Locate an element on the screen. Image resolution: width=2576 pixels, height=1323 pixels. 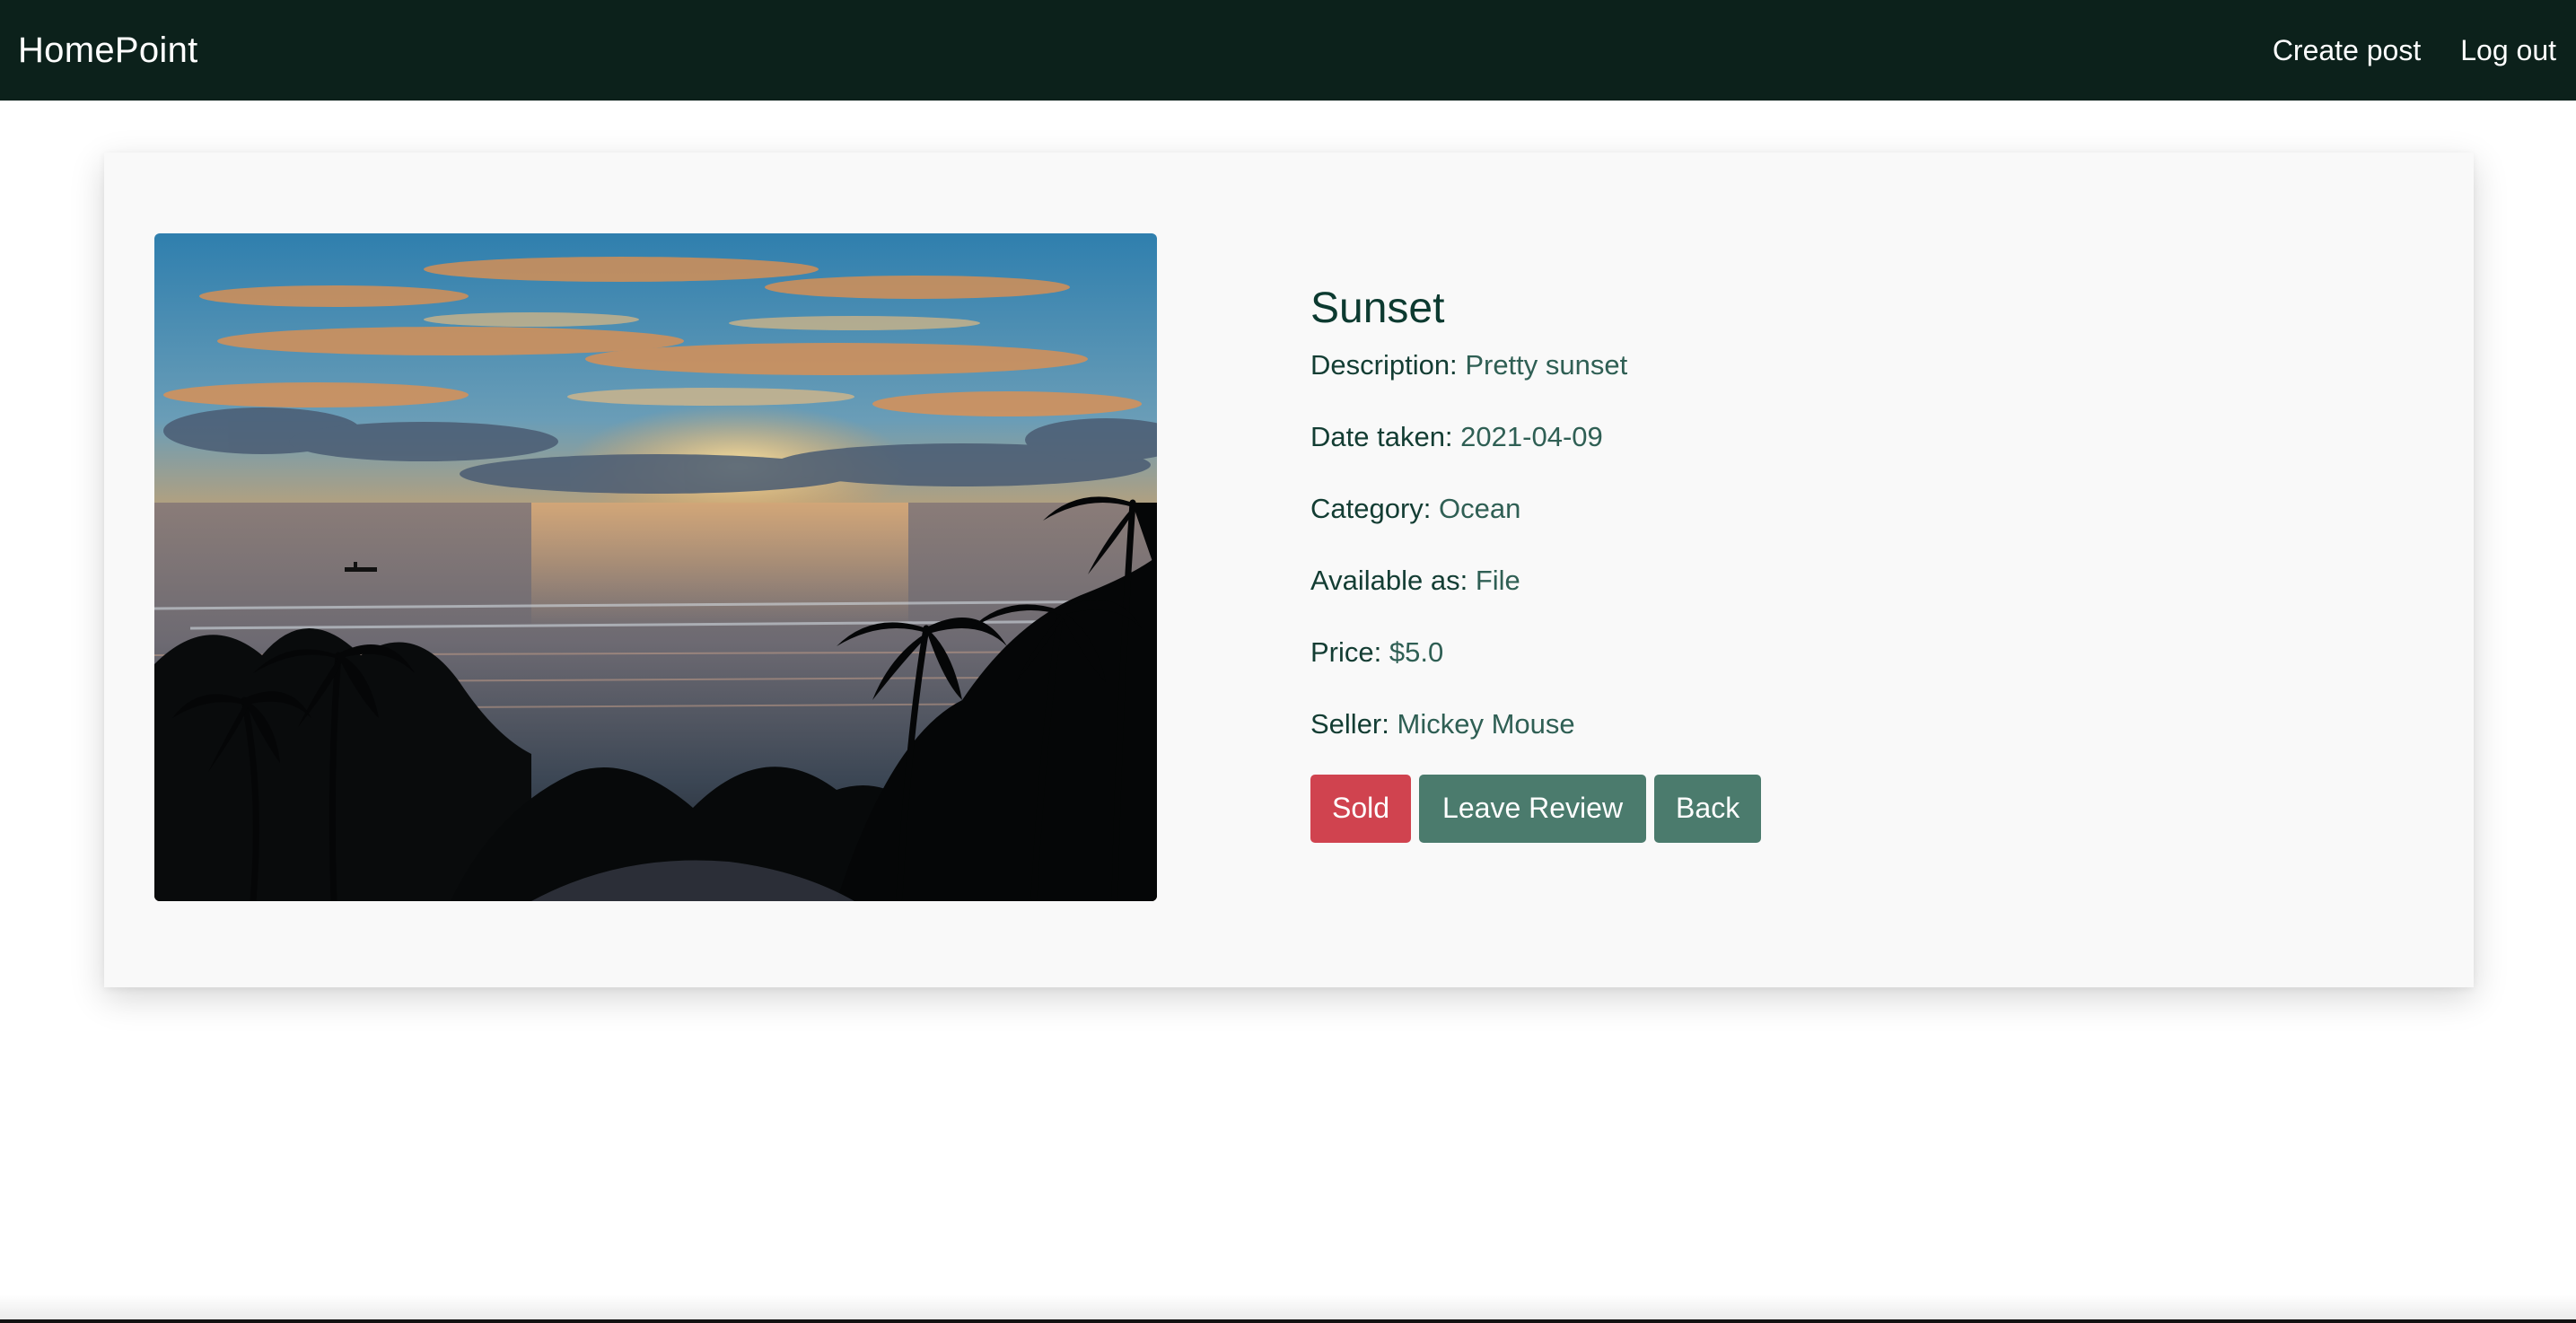
back-button: Back is located at coordinates (1708, 808).